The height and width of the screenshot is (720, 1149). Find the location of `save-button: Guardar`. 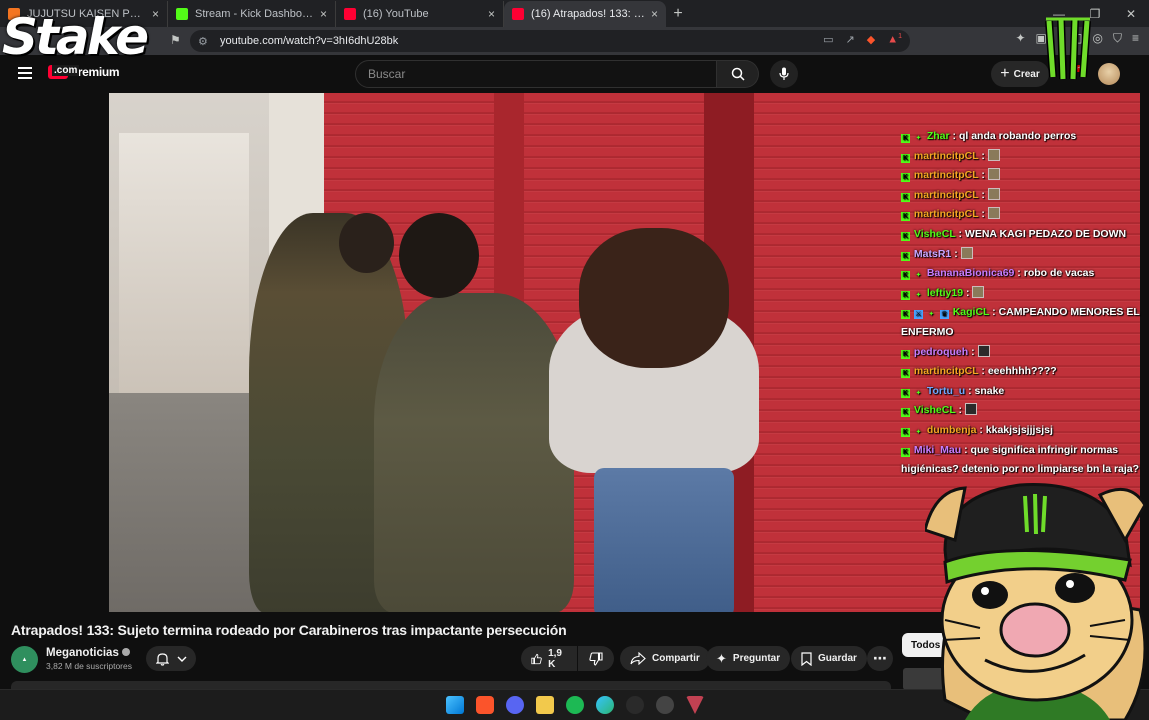

save-button: Guardar is located at coordinates (829, 658).